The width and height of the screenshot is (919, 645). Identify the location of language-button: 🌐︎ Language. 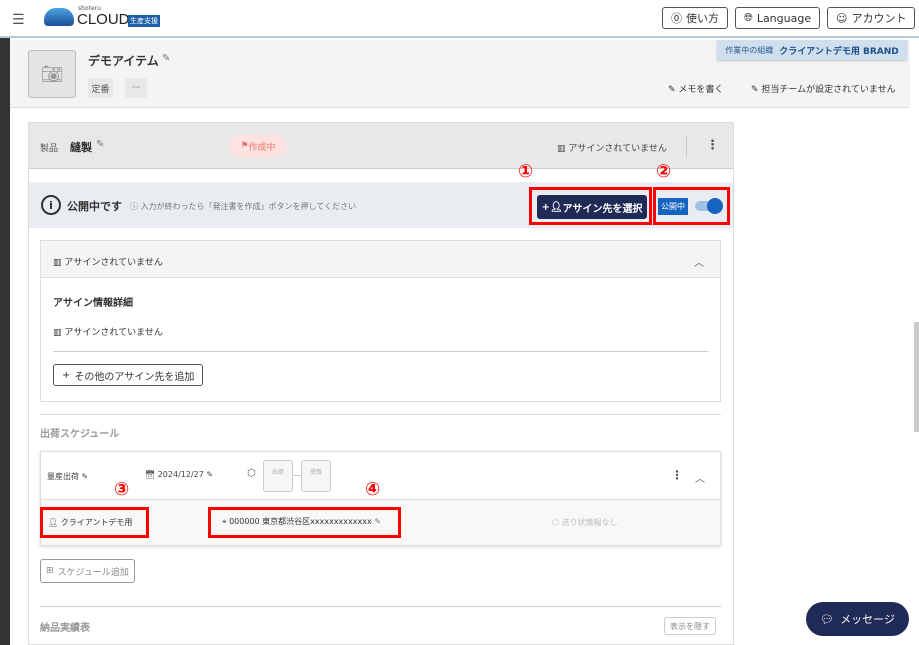
(778, 18).